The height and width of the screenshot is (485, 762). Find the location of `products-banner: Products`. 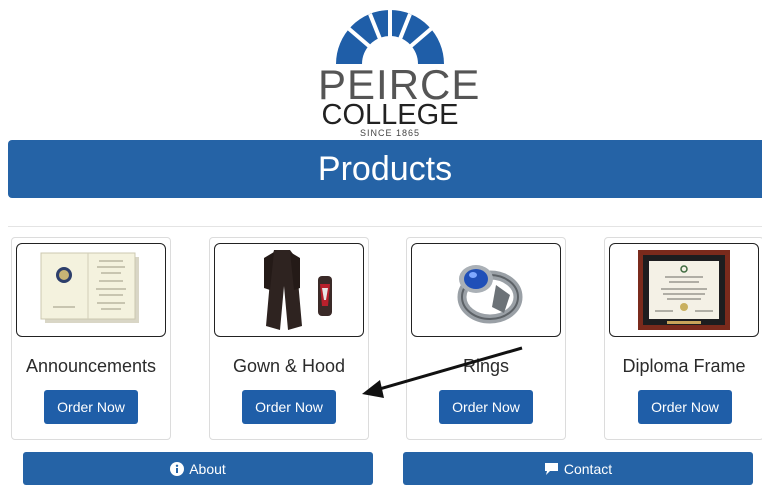

products-banner: Products is located at coordinates (385, 169).